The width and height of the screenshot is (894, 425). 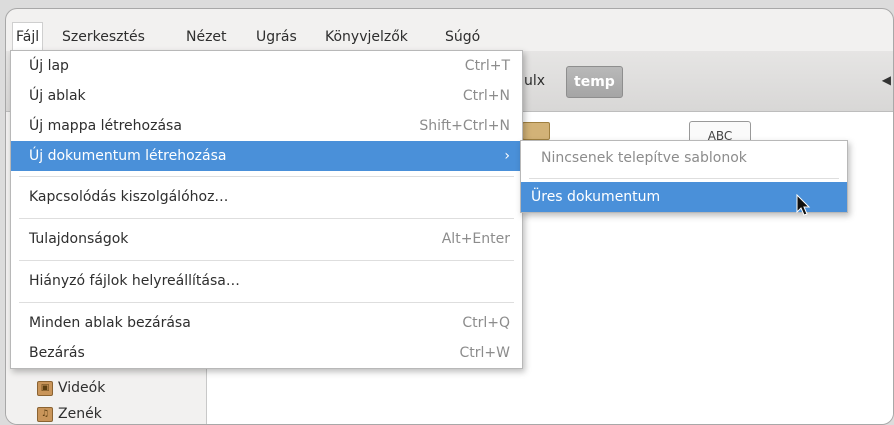 What do you see at coordinates (45, 414) in the screenshot?
I see `music-folder-icon: ♫` at bounding box center [45, 414].